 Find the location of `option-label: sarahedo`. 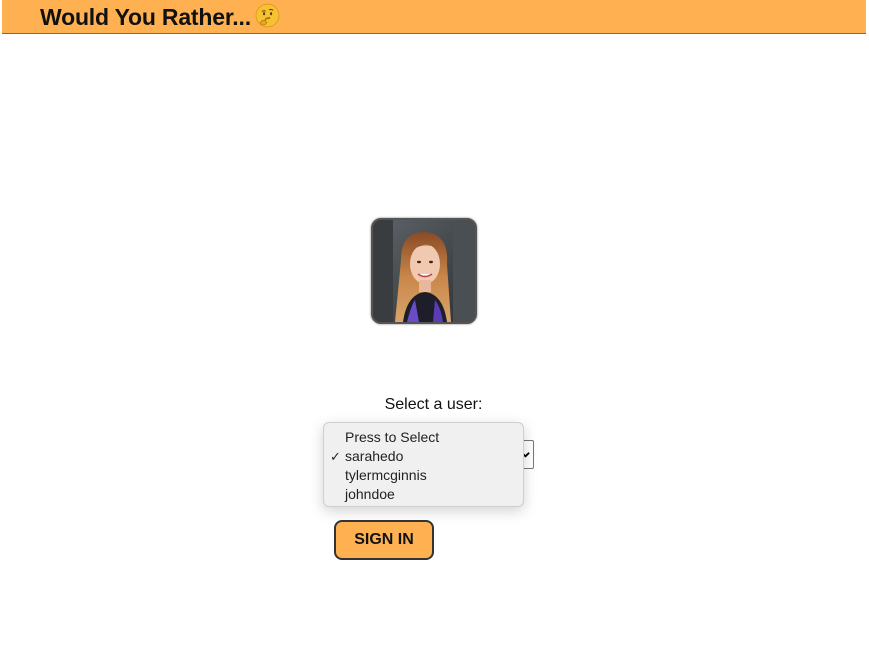

option-label: sarahedo is located at coordinates (374, 456).